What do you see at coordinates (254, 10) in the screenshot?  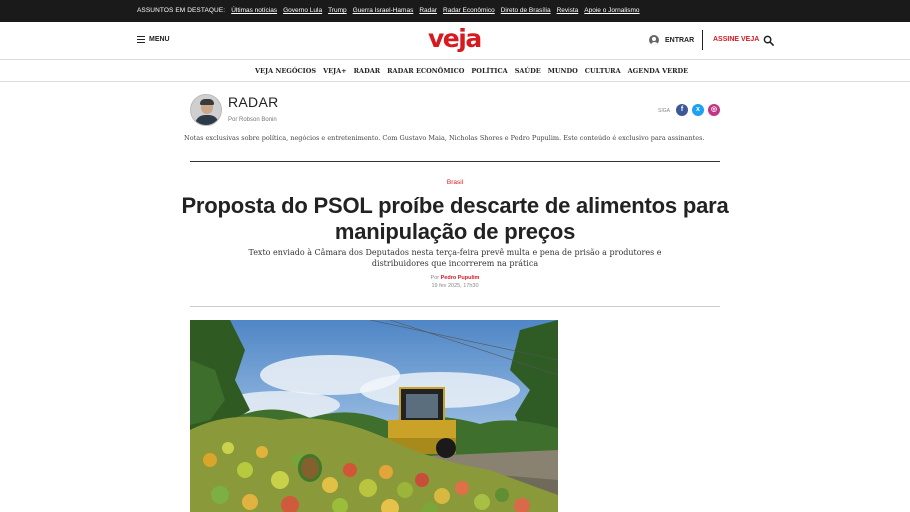 I see `highlight-link-ultimas-noticias: Últimas notícias` at bounding box center [254, 10].